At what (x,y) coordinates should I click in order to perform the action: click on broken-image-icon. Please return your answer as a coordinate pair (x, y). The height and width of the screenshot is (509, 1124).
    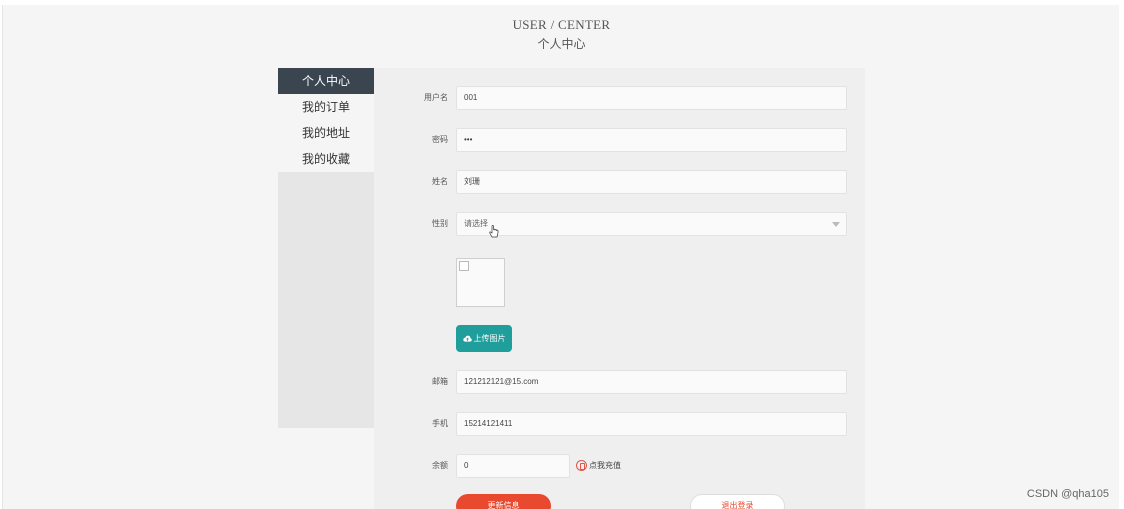
    Looking at the image, I should click on (464, 266).